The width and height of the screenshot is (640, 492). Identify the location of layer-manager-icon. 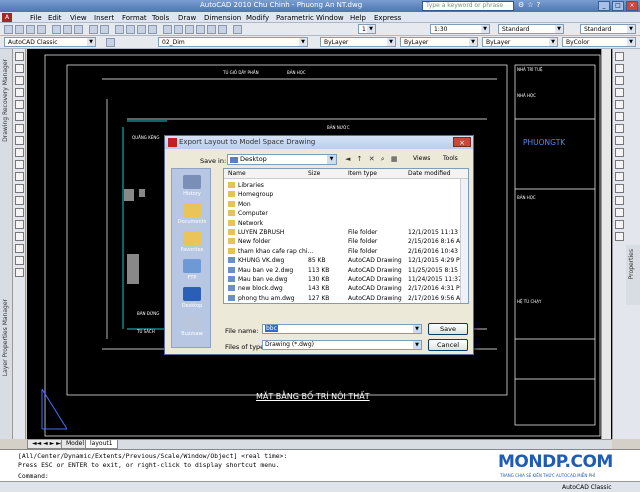
(110, 42).